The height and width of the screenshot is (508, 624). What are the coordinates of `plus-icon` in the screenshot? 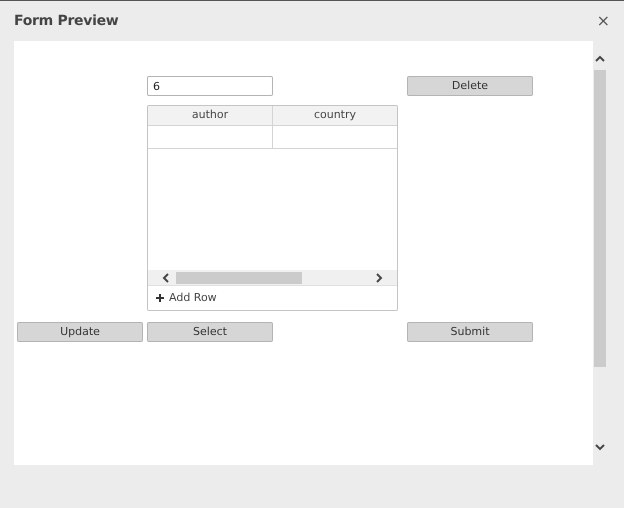 It's located at (160, 298).